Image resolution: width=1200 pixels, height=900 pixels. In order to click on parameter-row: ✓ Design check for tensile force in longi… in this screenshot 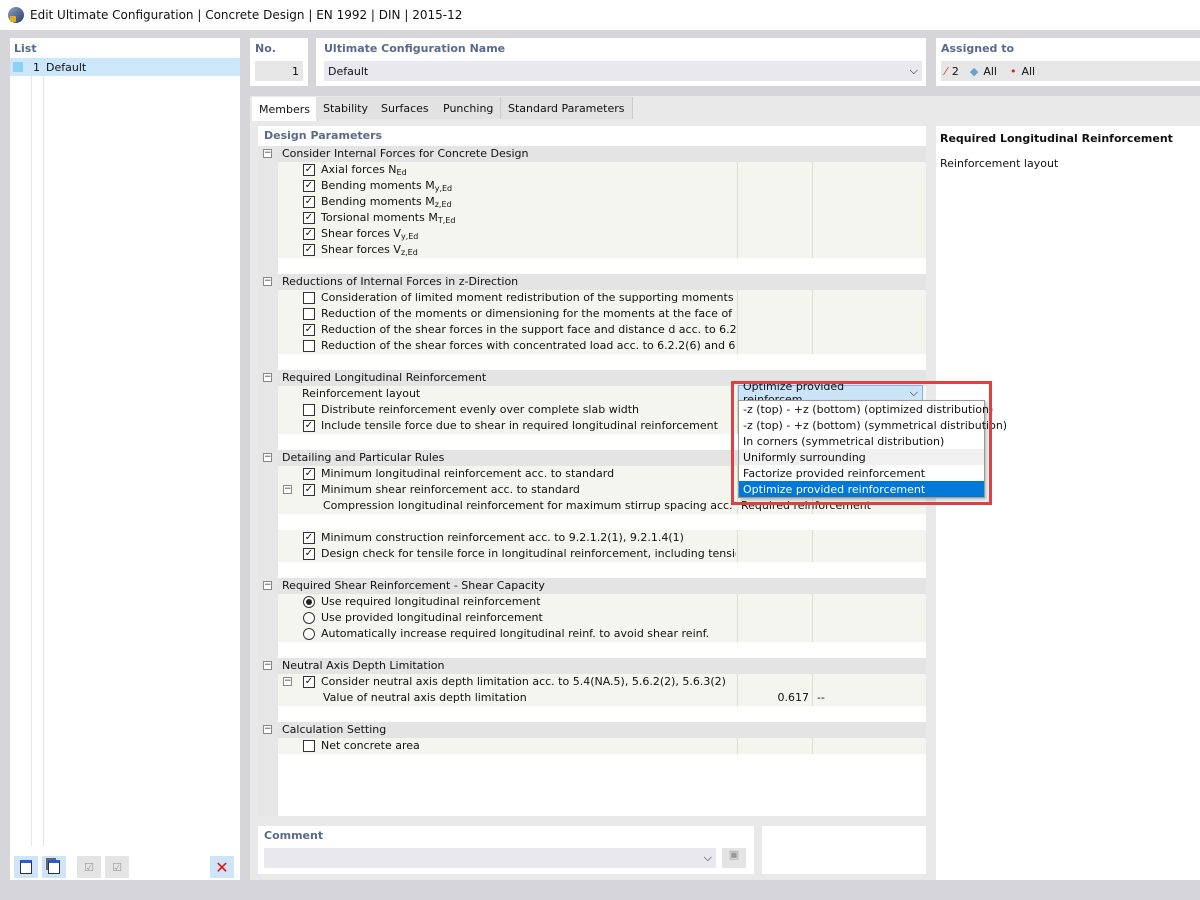, I will do `click(592, 554)`.